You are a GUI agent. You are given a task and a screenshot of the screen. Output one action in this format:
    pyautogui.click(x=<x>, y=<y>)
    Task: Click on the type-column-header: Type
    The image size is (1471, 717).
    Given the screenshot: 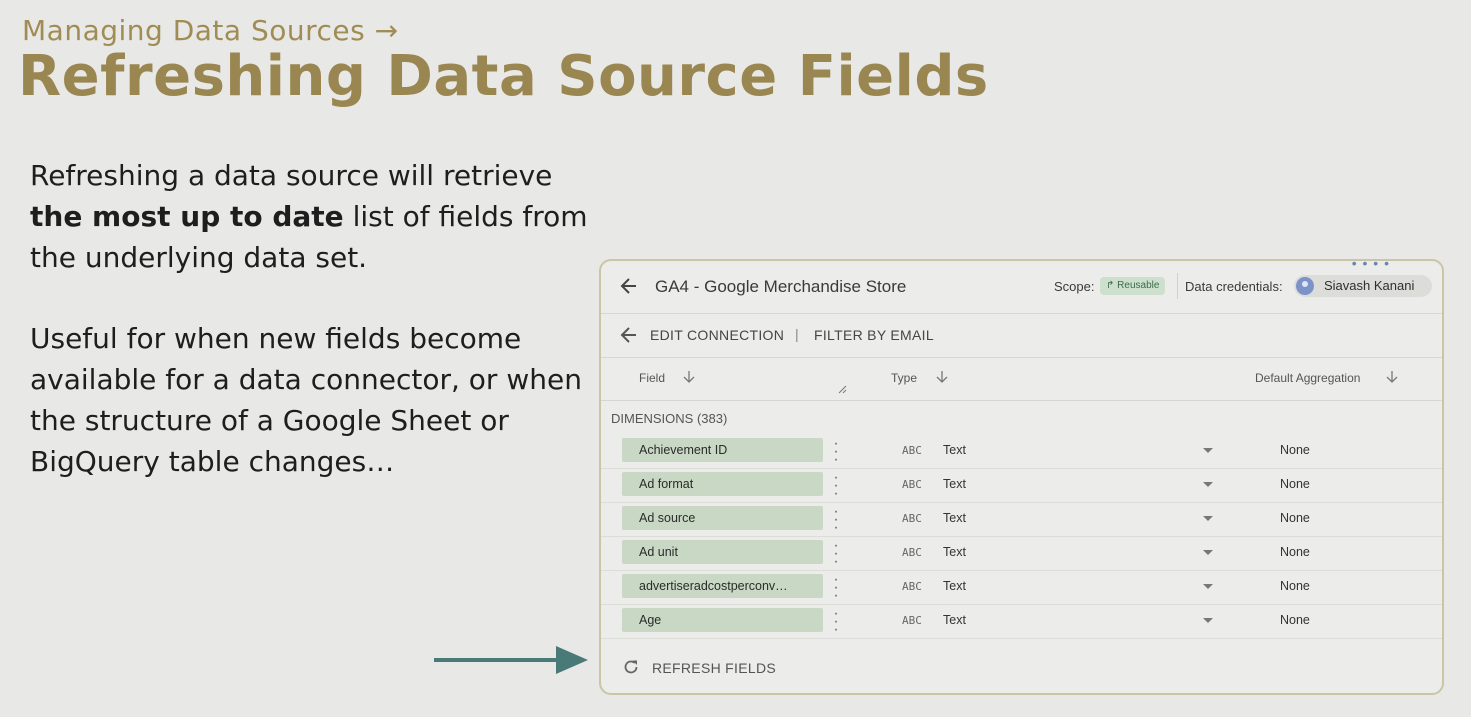 What is the action you would take?
    pyautogui.click(x=904, y=378)
    